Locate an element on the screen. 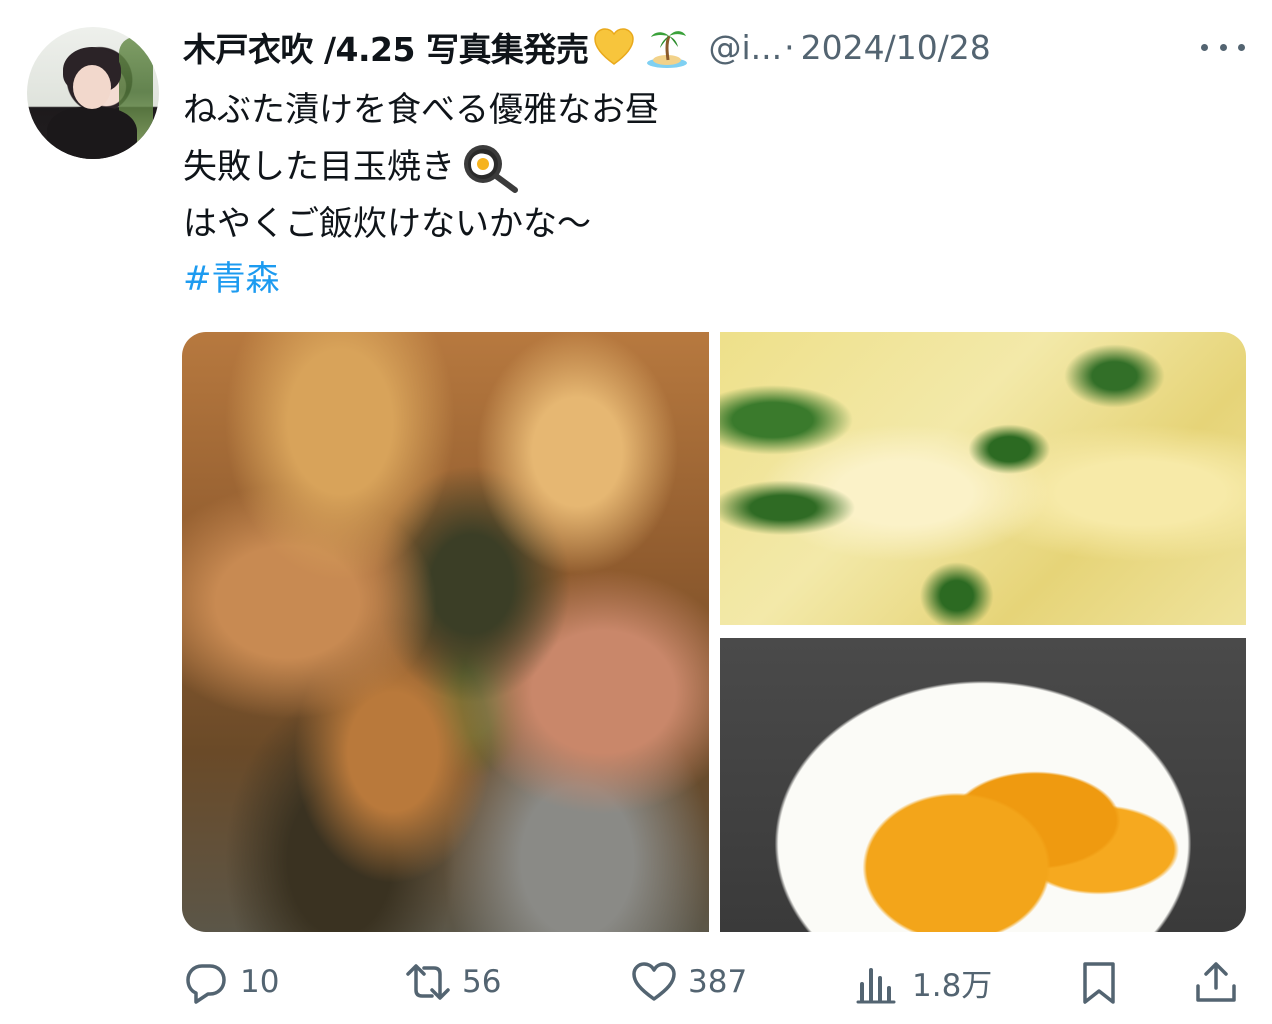 This screenshot has width=1272, height=1024. tweet-text: ねぶた漬けを食べる優雅なお昼 失敗した目玉焼き はやくご飯炊けないかな〜 is located at coordinates (421, 167).